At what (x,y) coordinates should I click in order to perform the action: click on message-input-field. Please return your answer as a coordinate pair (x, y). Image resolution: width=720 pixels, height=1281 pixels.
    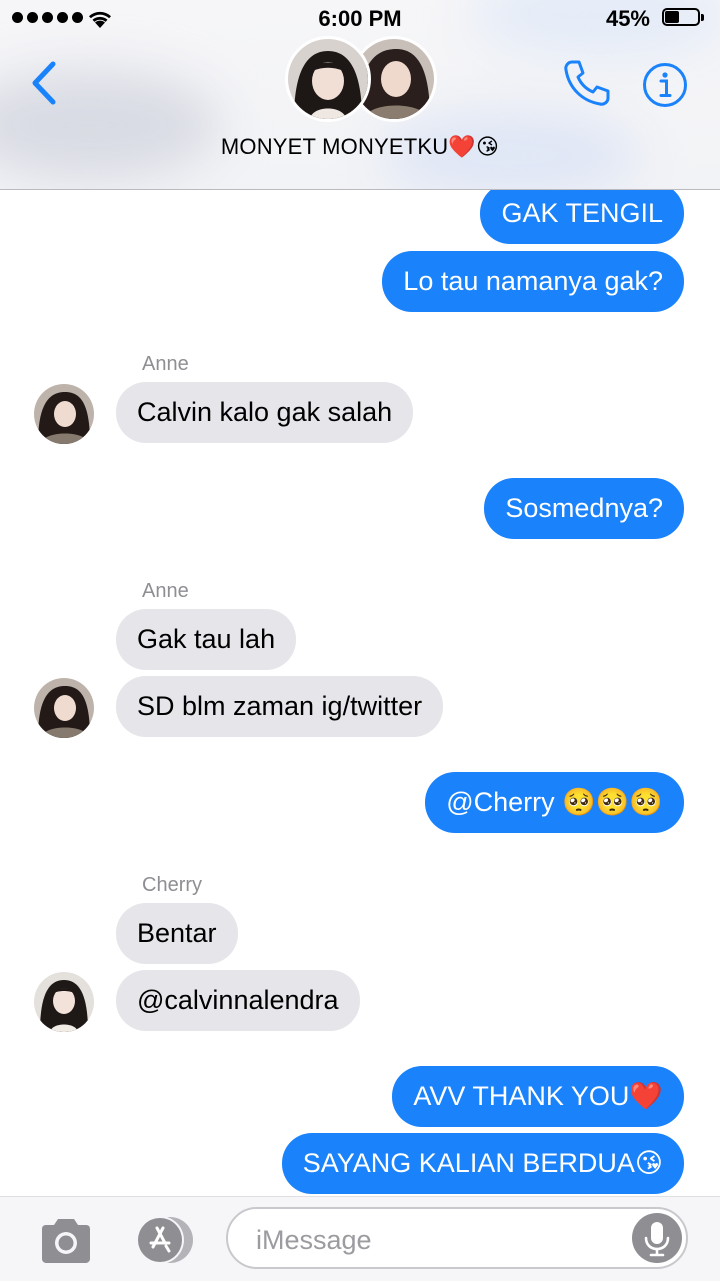
    Looking at the image, I should click on (457, 1238).